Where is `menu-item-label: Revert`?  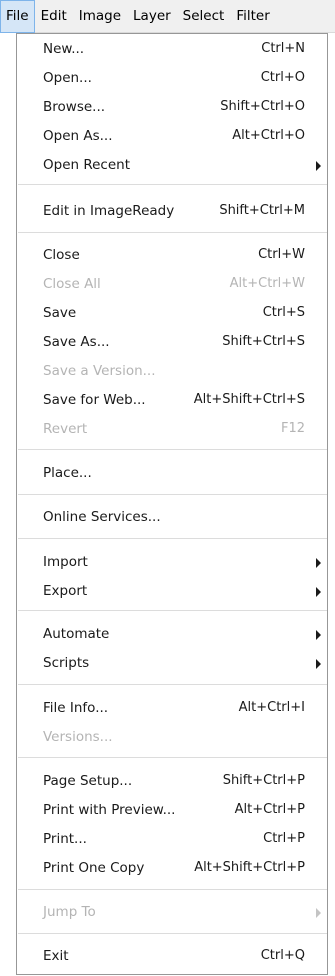
menu-item-label: Revert is located at coordinates (65, 429).